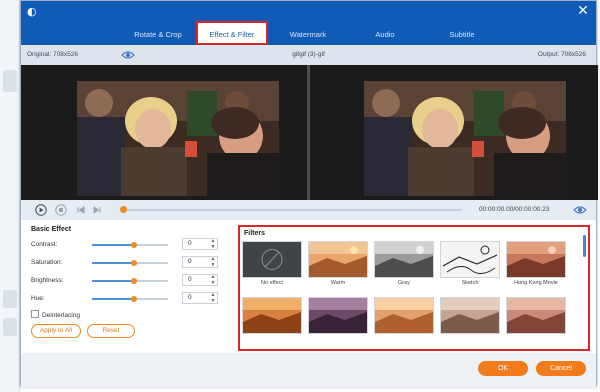  I want to click on tab-effect-filter: Effect & Filter, so click(232, 33).